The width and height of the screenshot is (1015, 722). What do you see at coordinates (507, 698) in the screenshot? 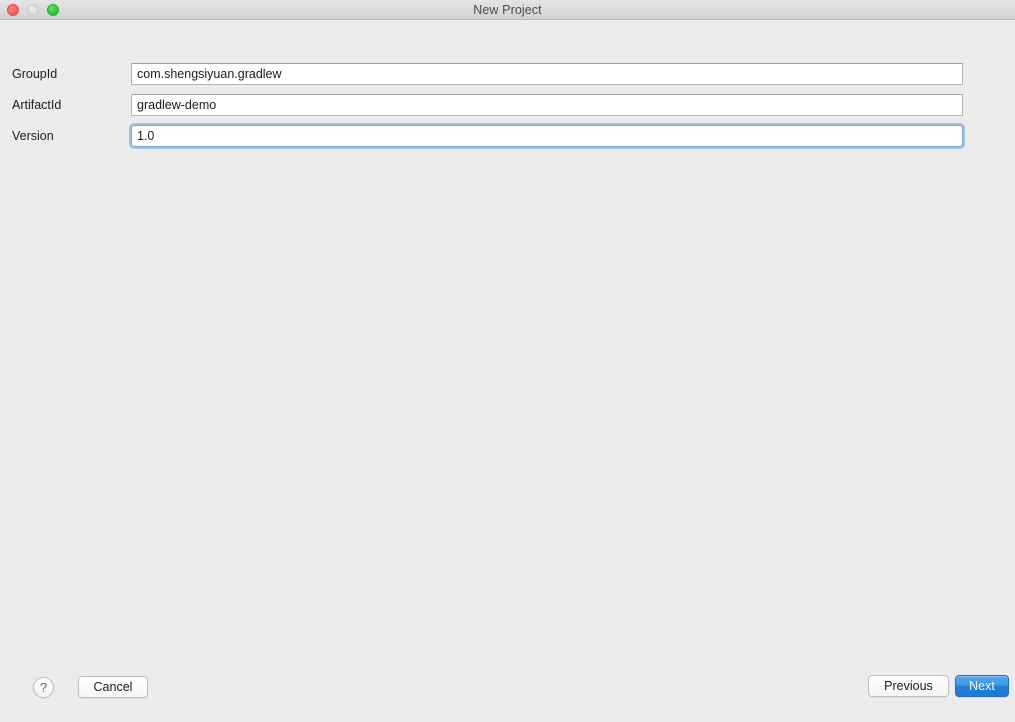
I see `dialog-footer: ? Cancel Previous Next` at bounding box center [507, 698].